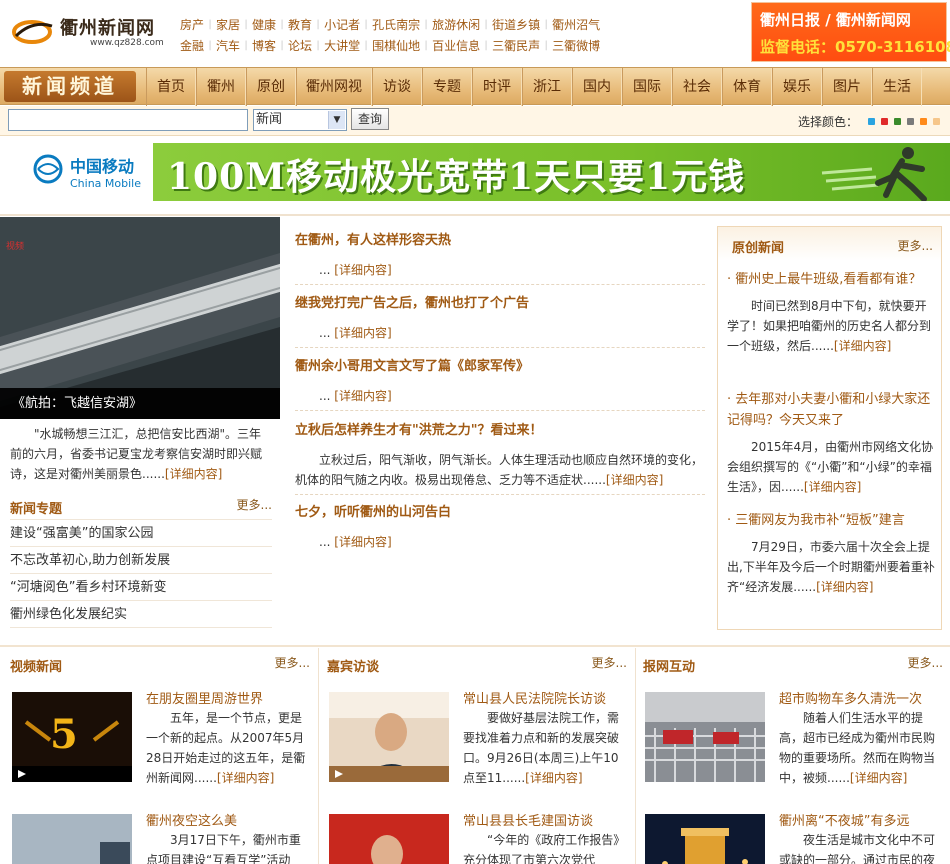  I want to click on divider, so click(500, 347).